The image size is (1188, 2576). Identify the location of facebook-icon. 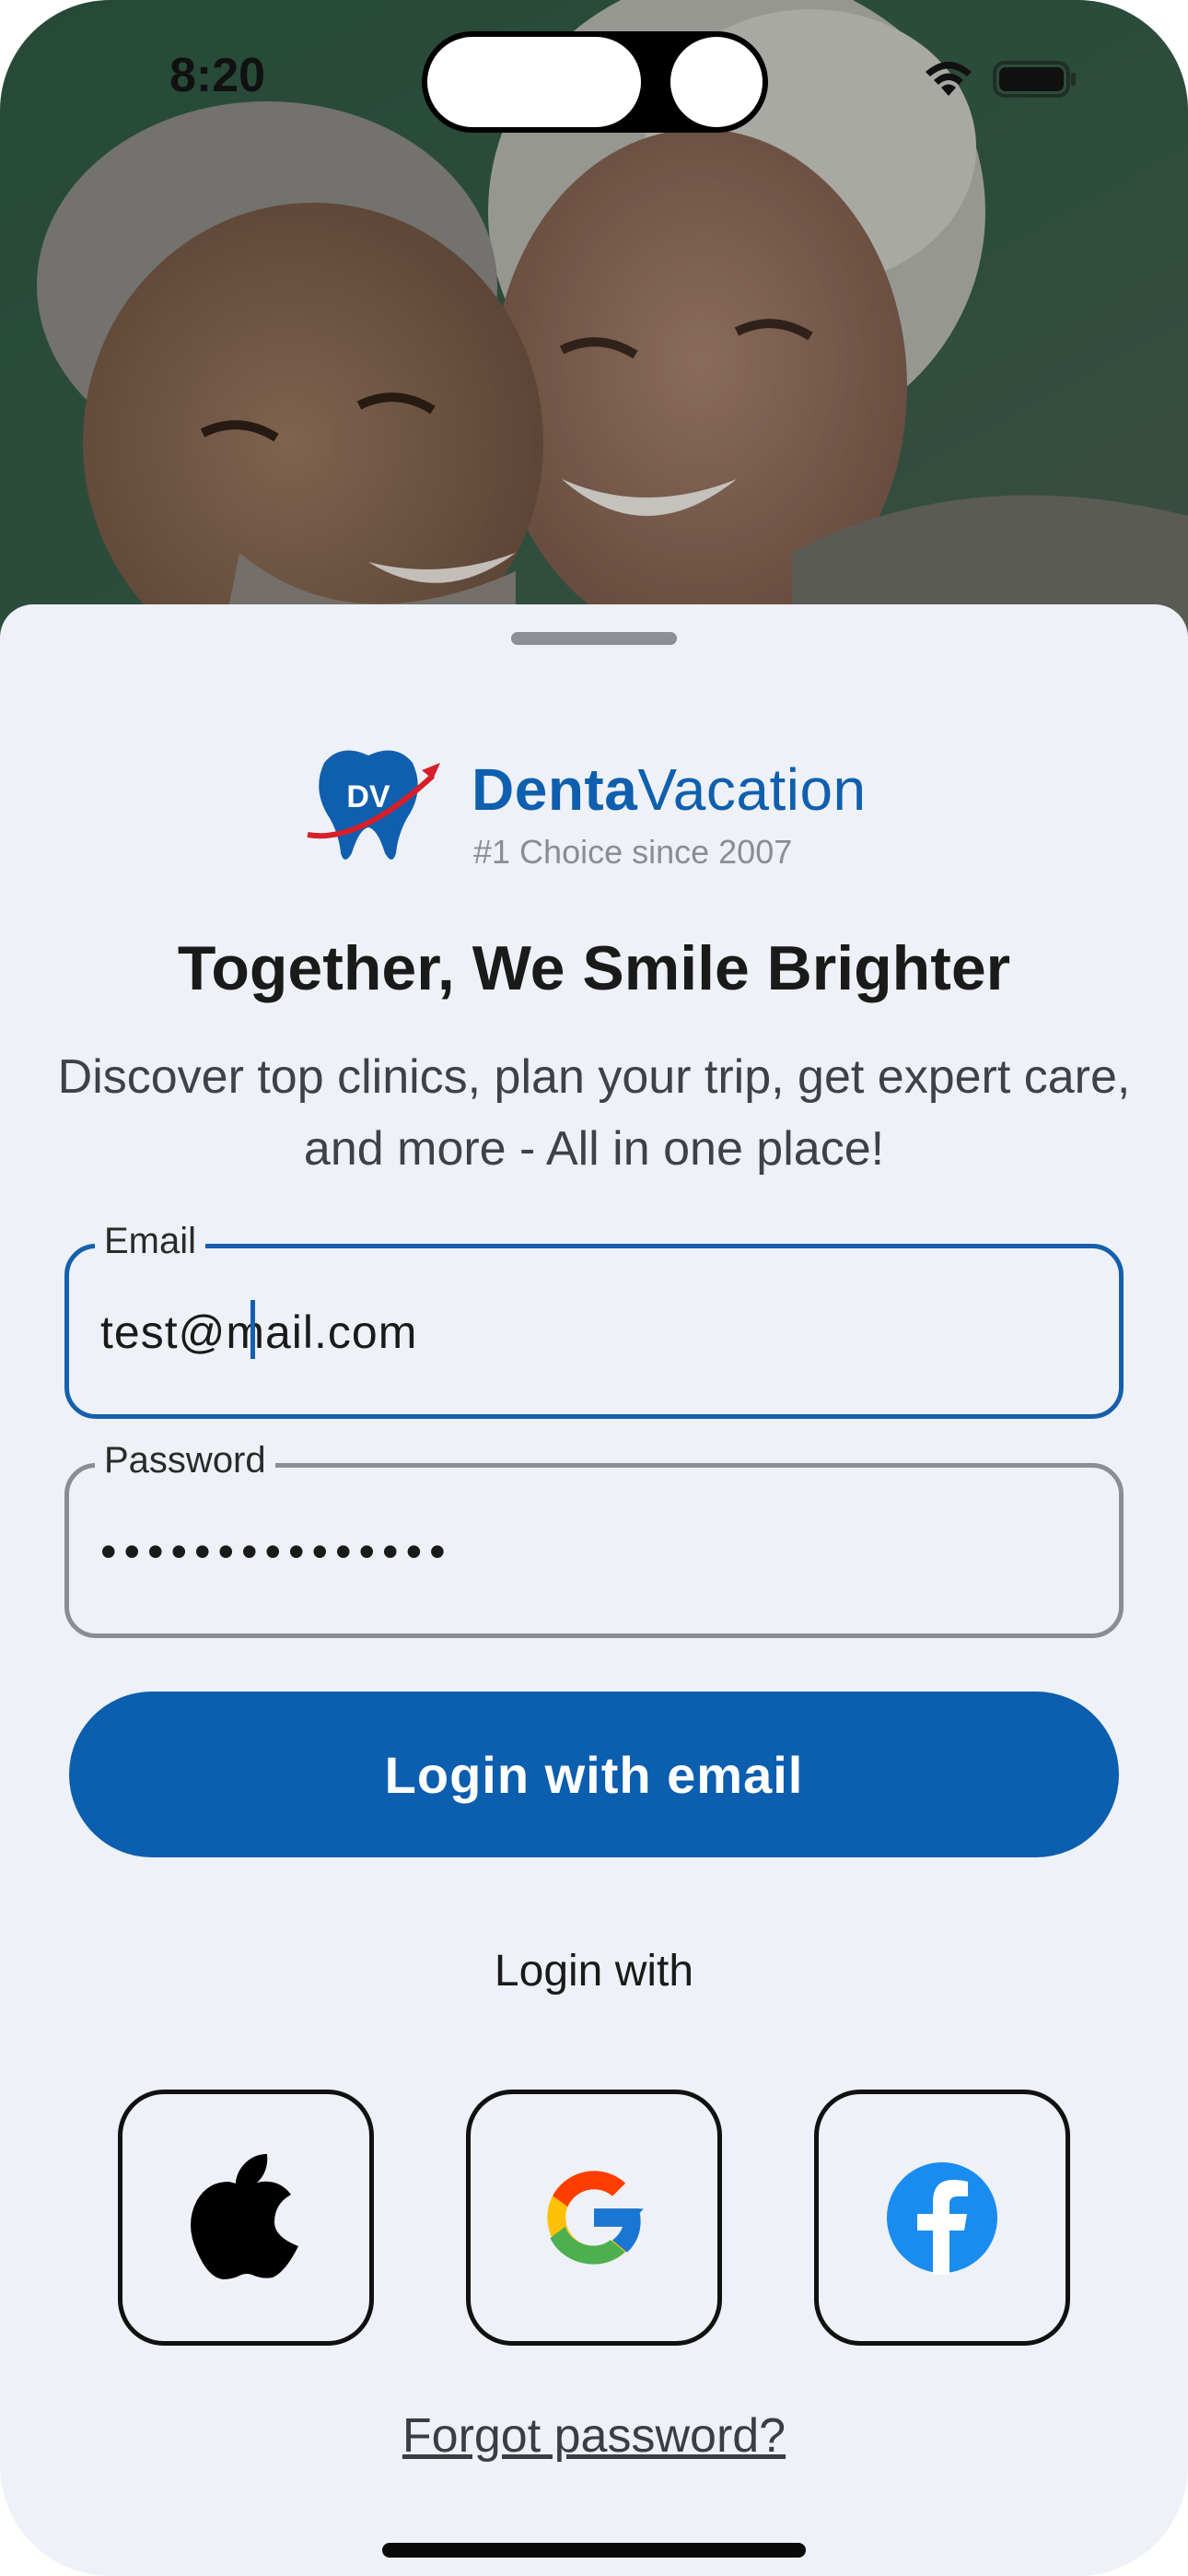
(942, 2218).